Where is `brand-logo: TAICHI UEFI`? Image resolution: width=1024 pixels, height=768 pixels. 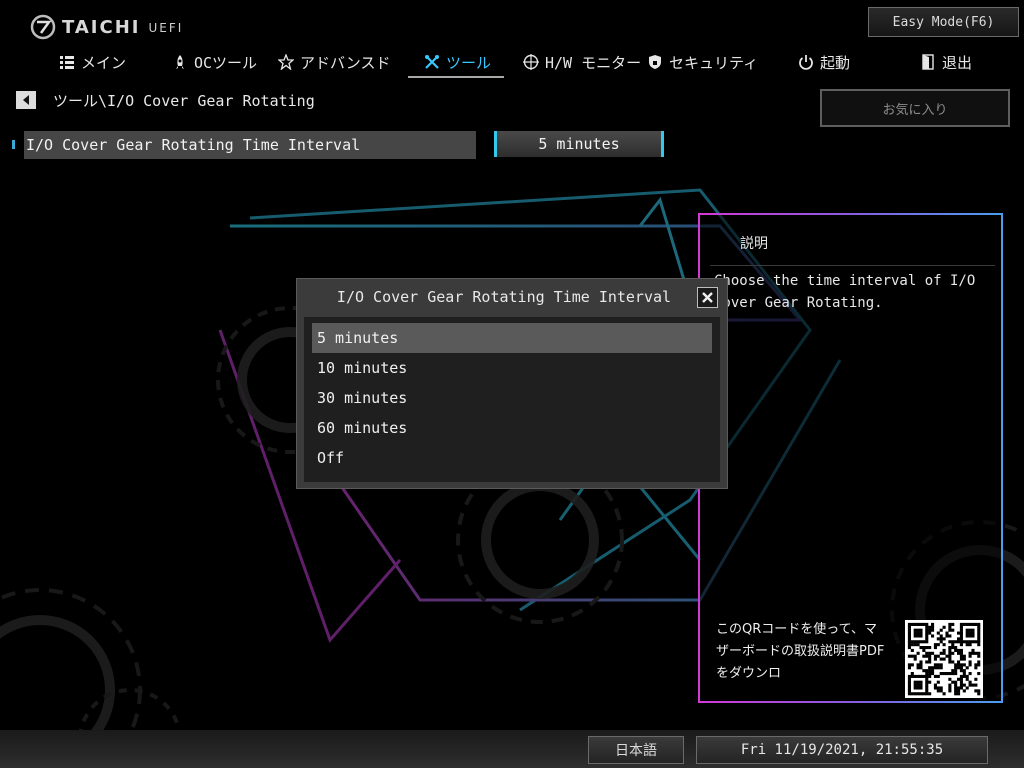 brand-logo: TAICHI UEFI is located at coordinates (106, 27).